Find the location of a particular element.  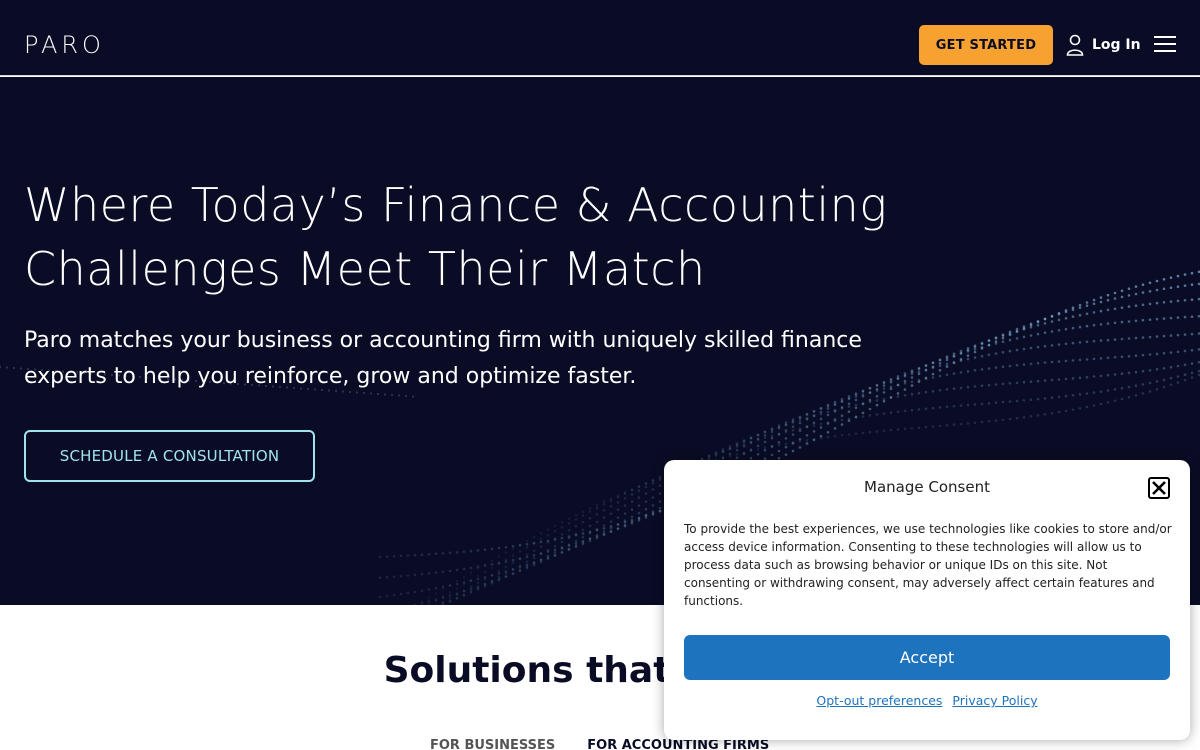

close-consent-button is located at coordinates (1159, 488).